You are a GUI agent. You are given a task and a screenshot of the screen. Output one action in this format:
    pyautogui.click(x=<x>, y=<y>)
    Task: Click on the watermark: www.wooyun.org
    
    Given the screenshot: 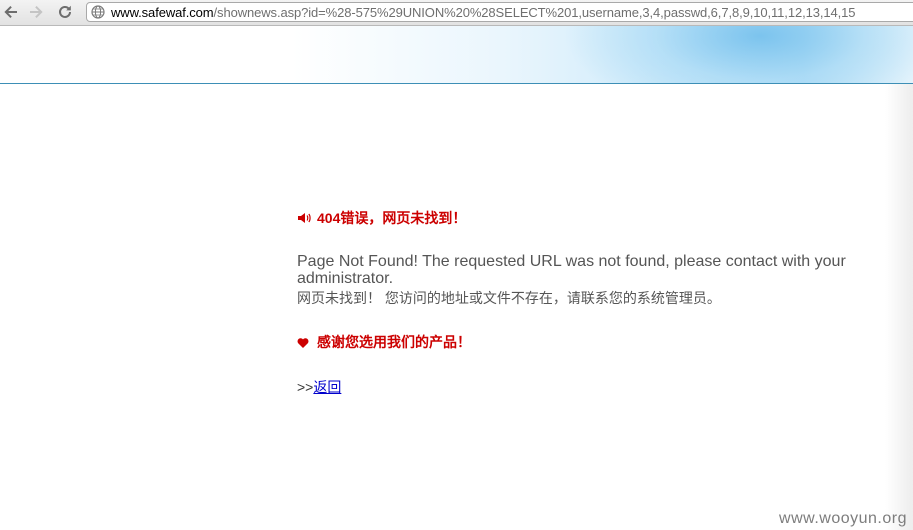 What is the action you would take?
    pyautogui.click(x=843, y=518)
    